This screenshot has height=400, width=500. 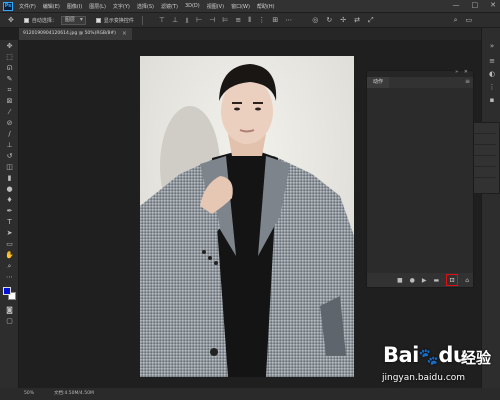 What do you see at coordinates (9, 156) in the screenshot?
I see `history-brush-tool-icon: ↺` at bounding box center [9, 156].